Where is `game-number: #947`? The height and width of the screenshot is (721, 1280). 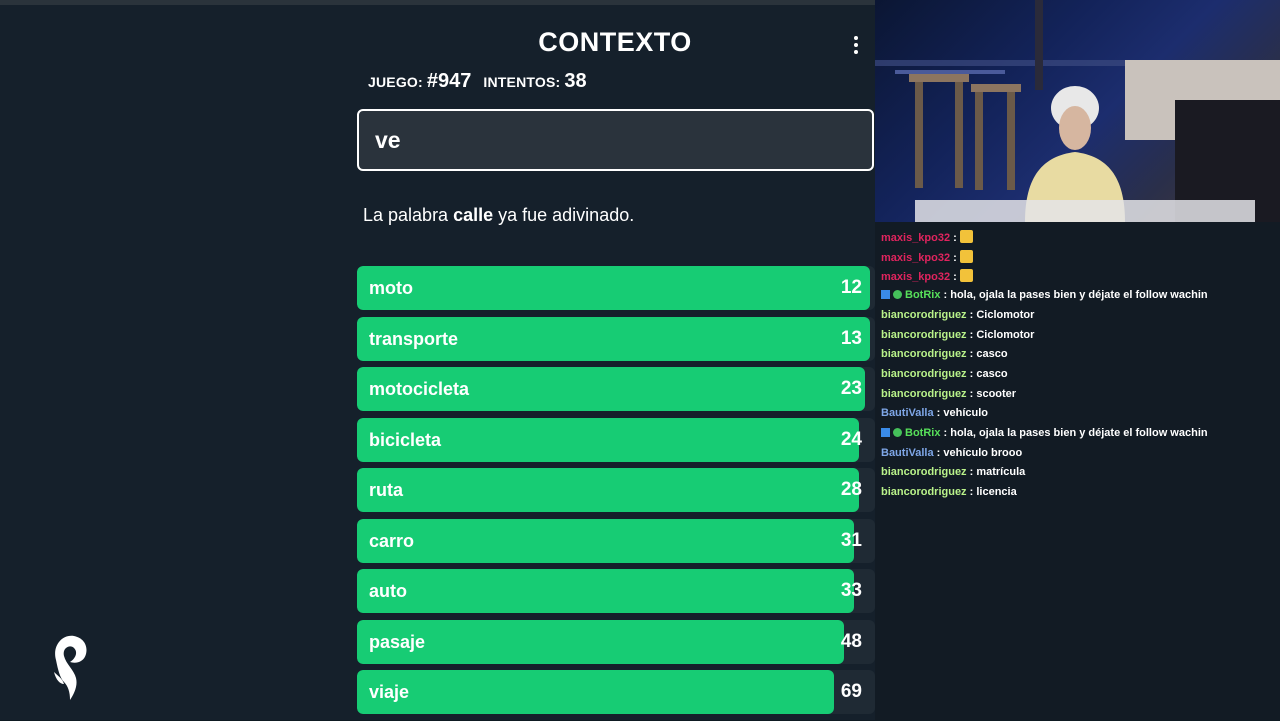 game-number: #947 is located at coordinates (449, 81).